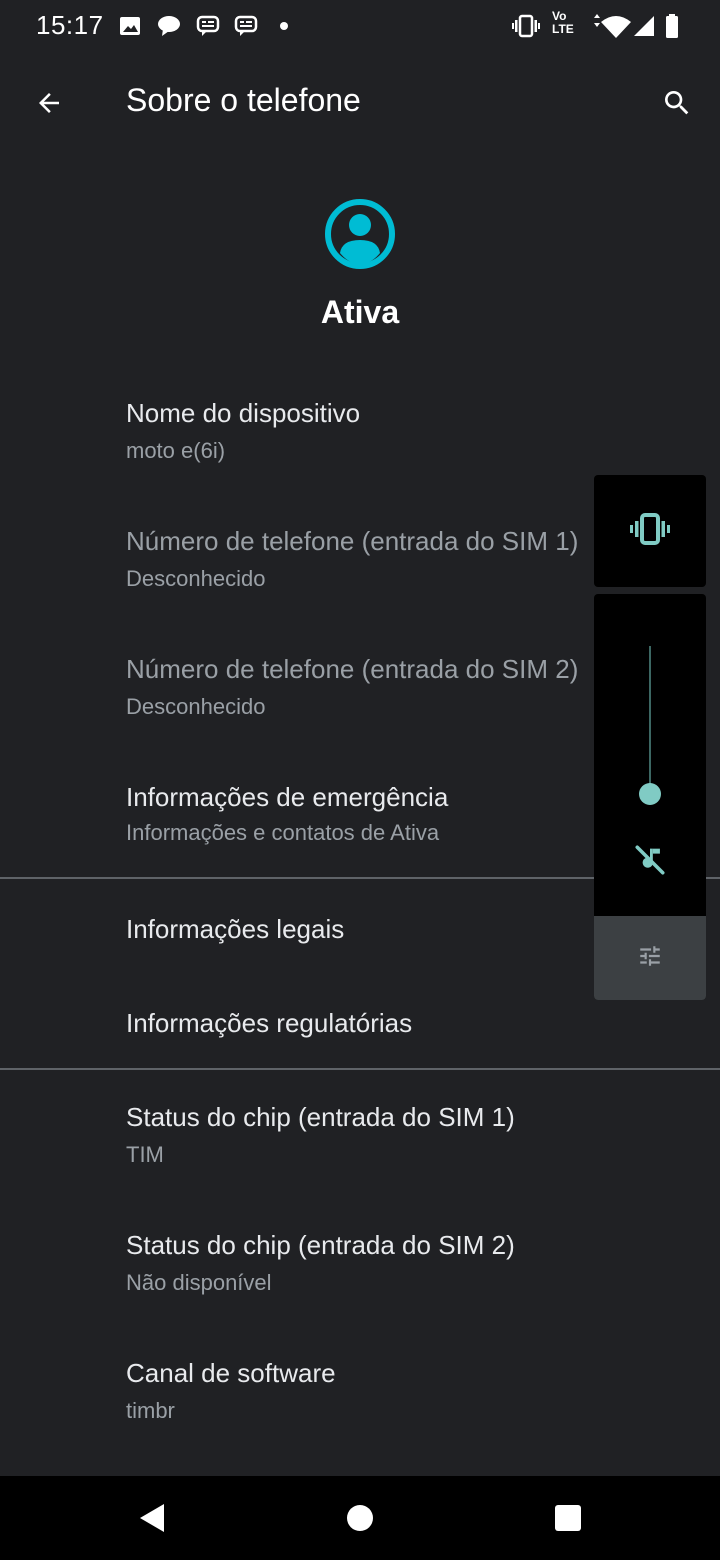 The image size is (720, 1560). I want to click on back-button, so click(49, 105).